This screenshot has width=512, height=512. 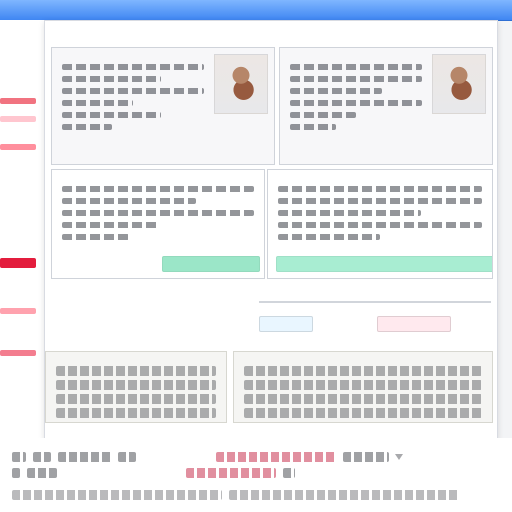 What do you see at coordinates (256, 10) in the screenshot?
I see `top-bar` at bounding box center [256, 10].